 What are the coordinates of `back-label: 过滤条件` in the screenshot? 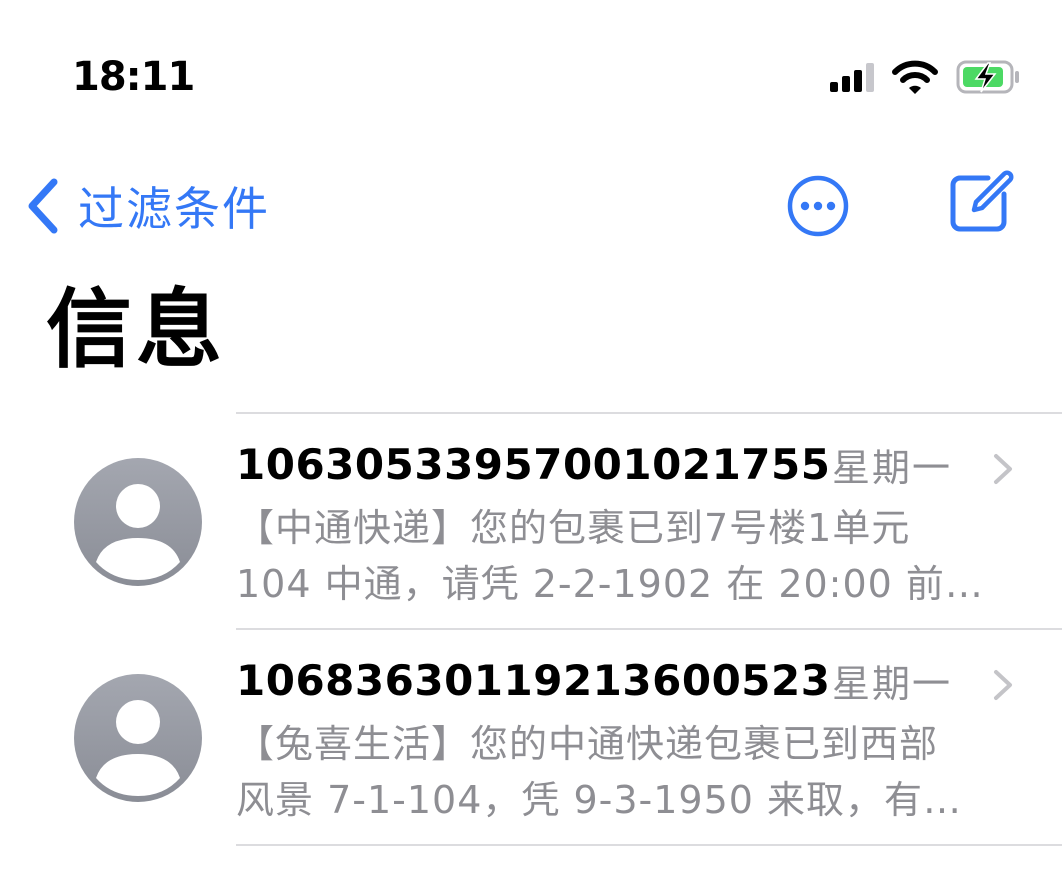 It's located at (174, 209).